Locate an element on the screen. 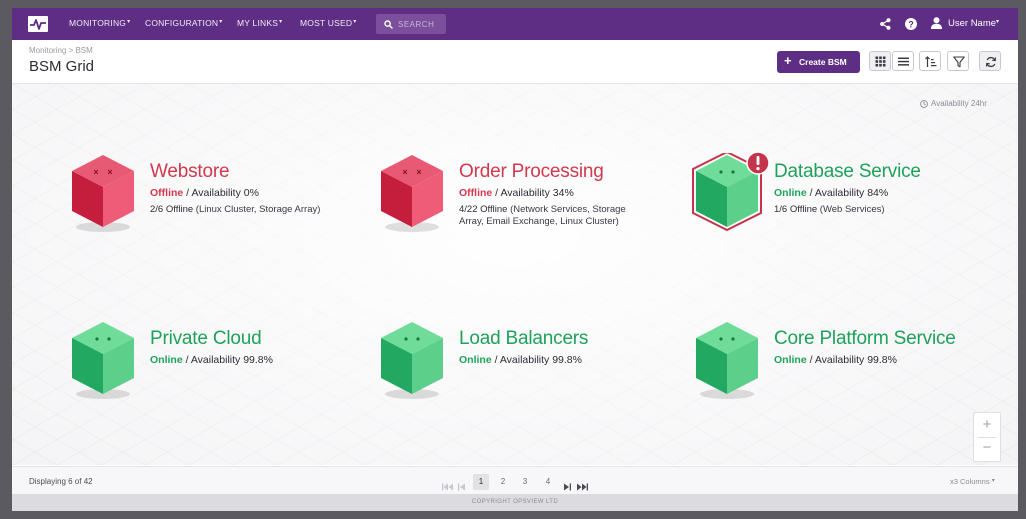 This screenshot has height=519, width=1026. grid-view-icon is located at coordinates (880, 61).